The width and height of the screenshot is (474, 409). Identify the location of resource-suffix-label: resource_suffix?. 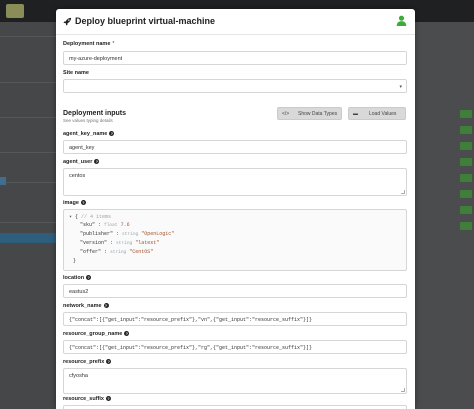
(87, 399).